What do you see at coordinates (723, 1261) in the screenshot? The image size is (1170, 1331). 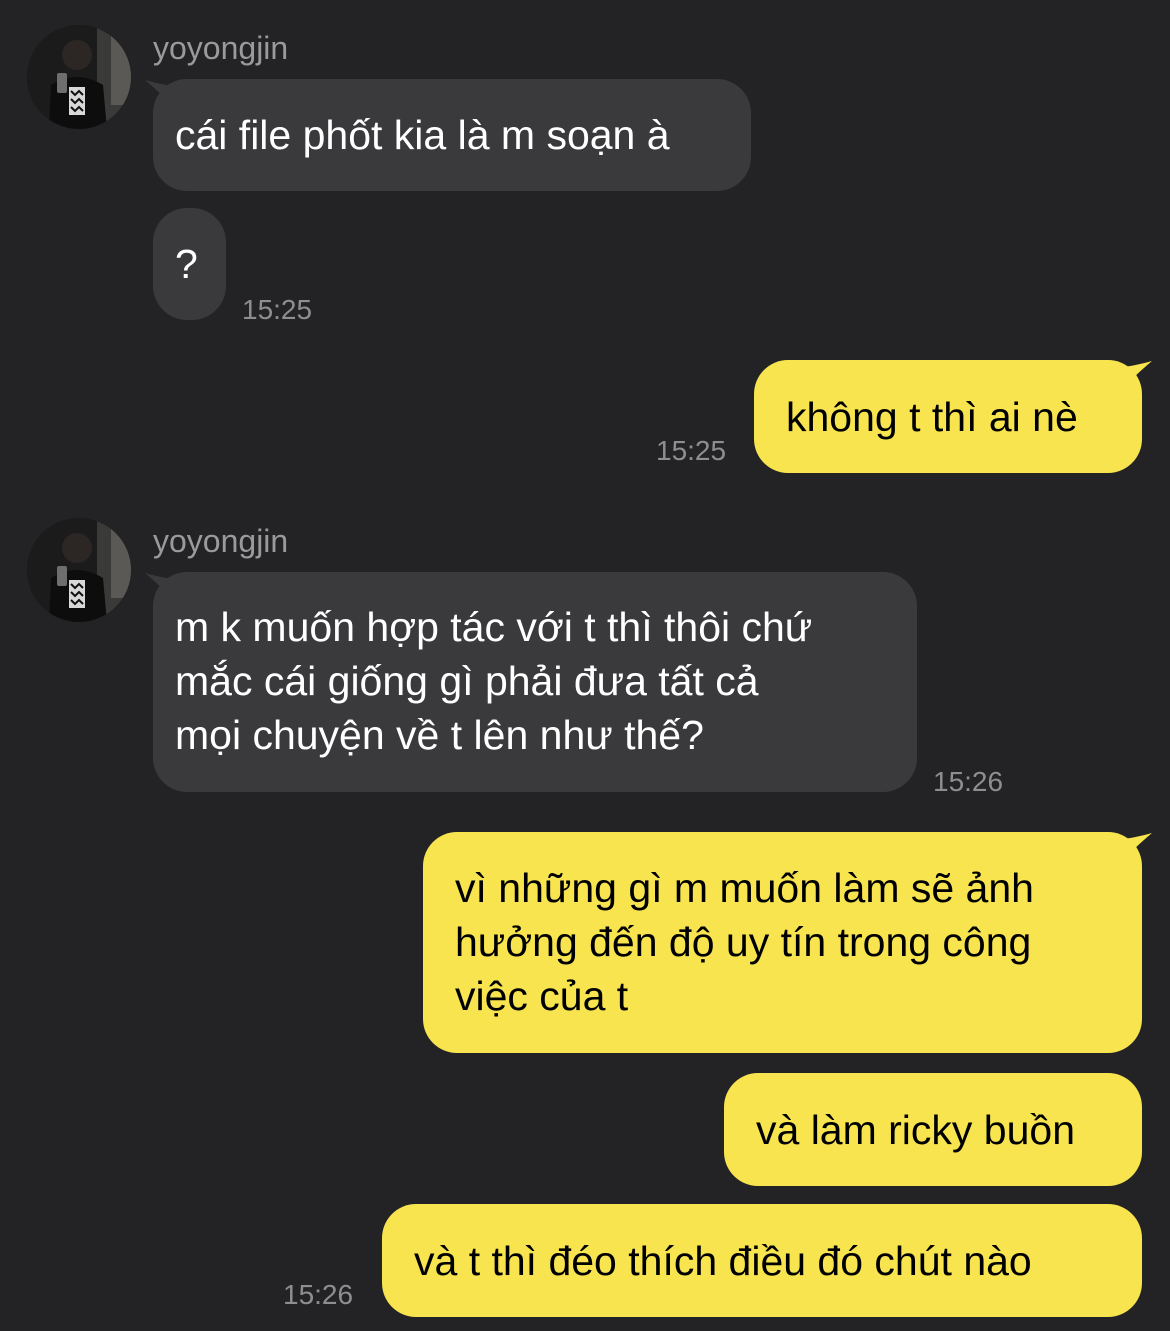 I see `message-text: và t thì đéo thích điều đó chút nào` at bounding box center [723, 1261].